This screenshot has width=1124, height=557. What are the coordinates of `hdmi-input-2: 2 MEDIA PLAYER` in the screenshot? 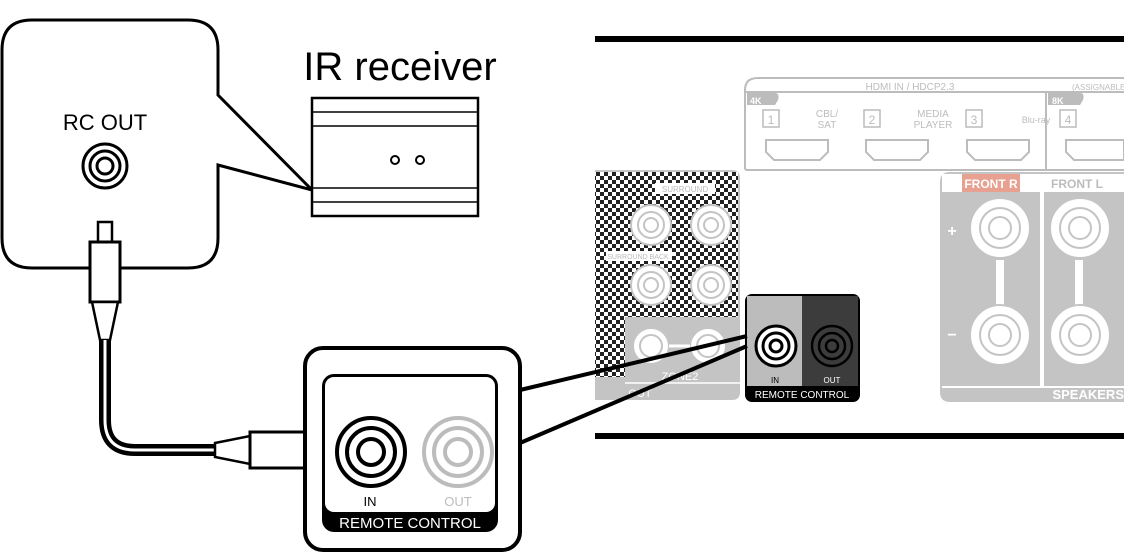 It's located at (908, 135).